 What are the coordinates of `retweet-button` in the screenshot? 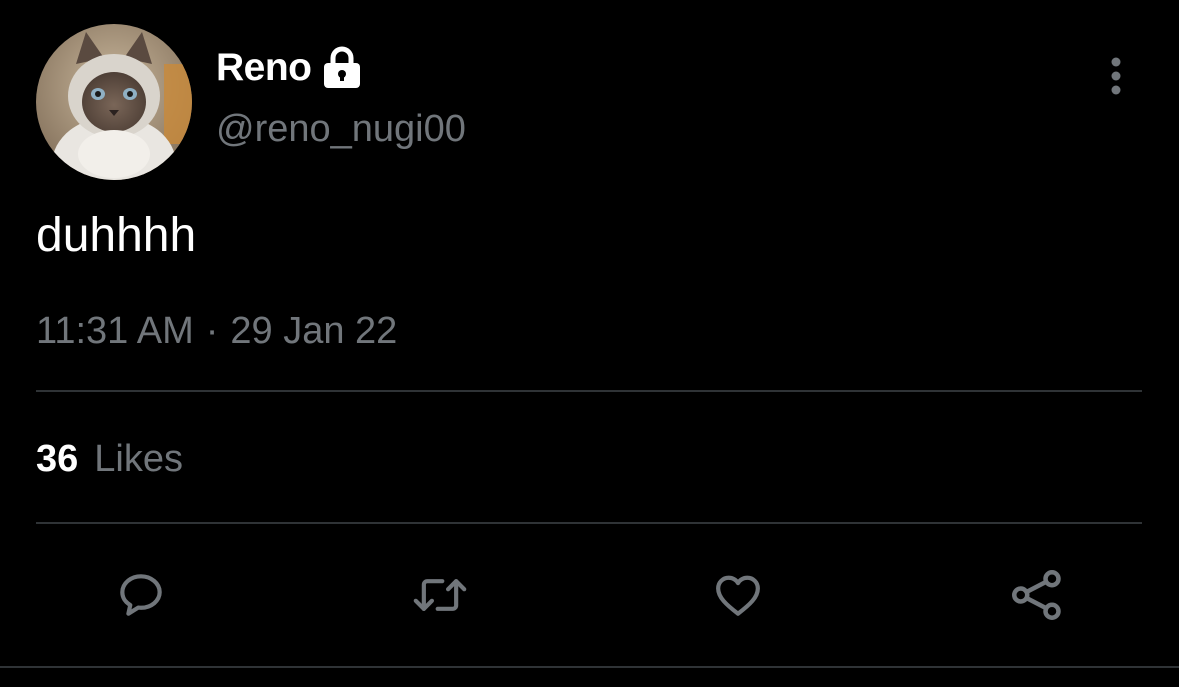 It's located at (440, 595).